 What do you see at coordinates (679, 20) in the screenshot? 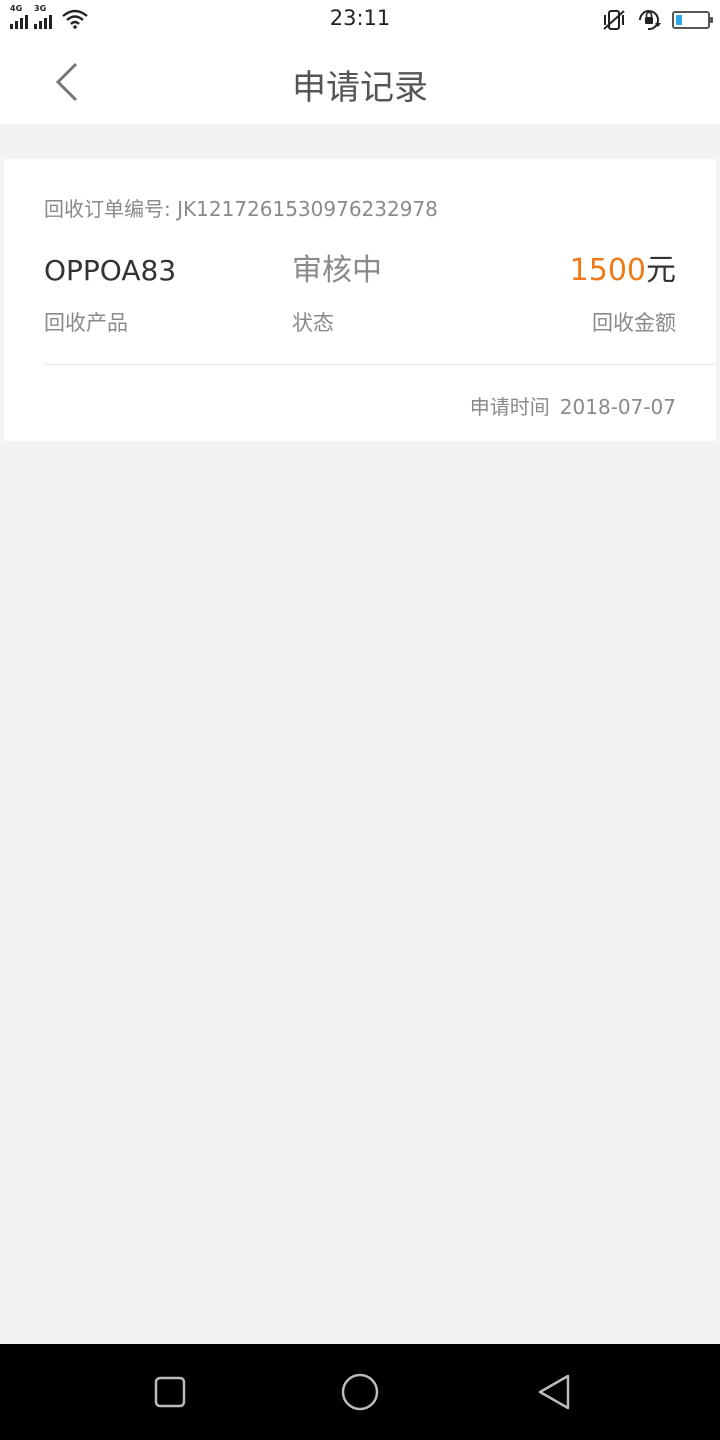
I see `battery-level` at bounding box center [679, 20].